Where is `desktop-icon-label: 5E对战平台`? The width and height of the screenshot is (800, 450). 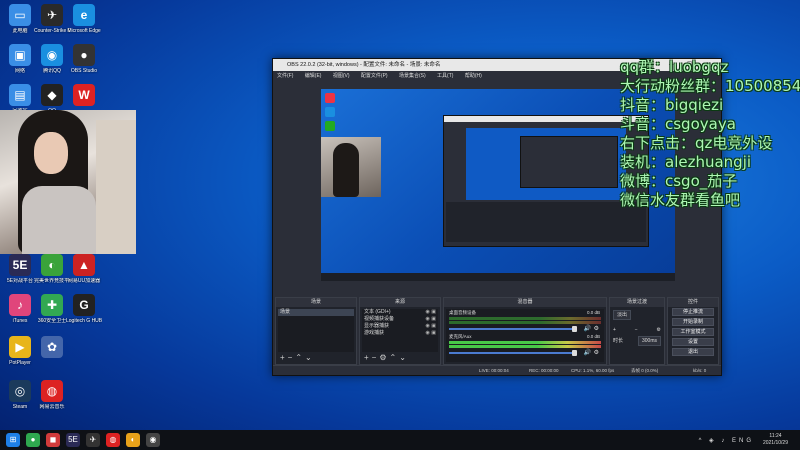 desktop-icon-label: 5E对战平台 is located at coordinates (20, 281).